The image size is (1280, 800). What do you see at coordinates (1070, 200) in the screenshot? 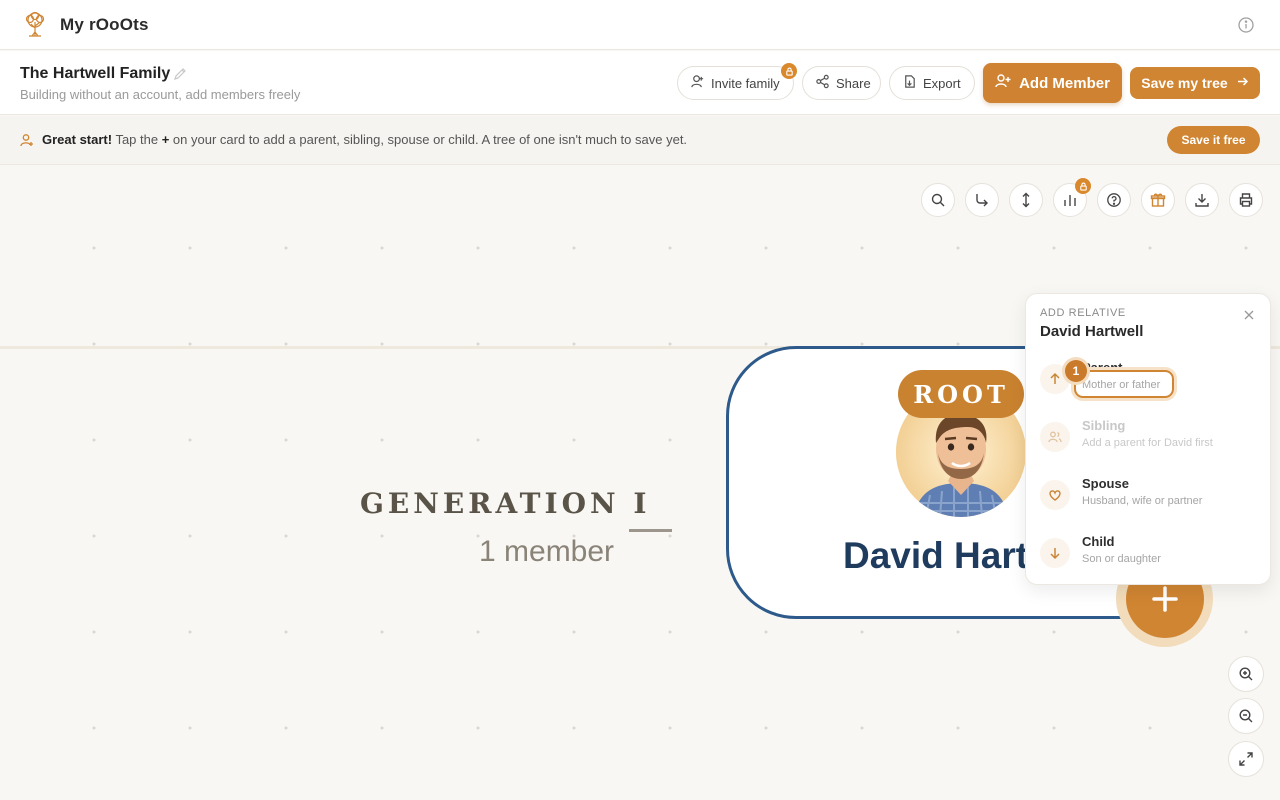
I see `chart-icon` at bounding box center [1070, 200].